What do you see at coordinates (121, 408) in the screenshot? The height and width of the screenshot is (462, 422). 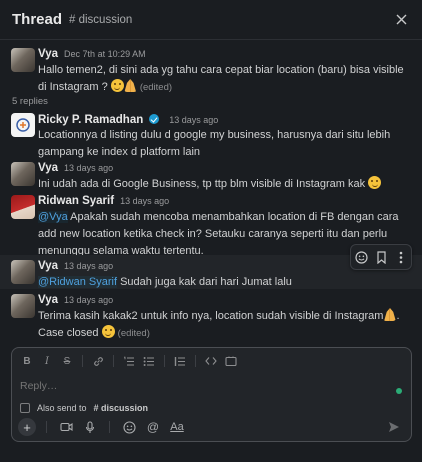 I see `also-send-channel: # discussion` at bounding box center [121, 408].